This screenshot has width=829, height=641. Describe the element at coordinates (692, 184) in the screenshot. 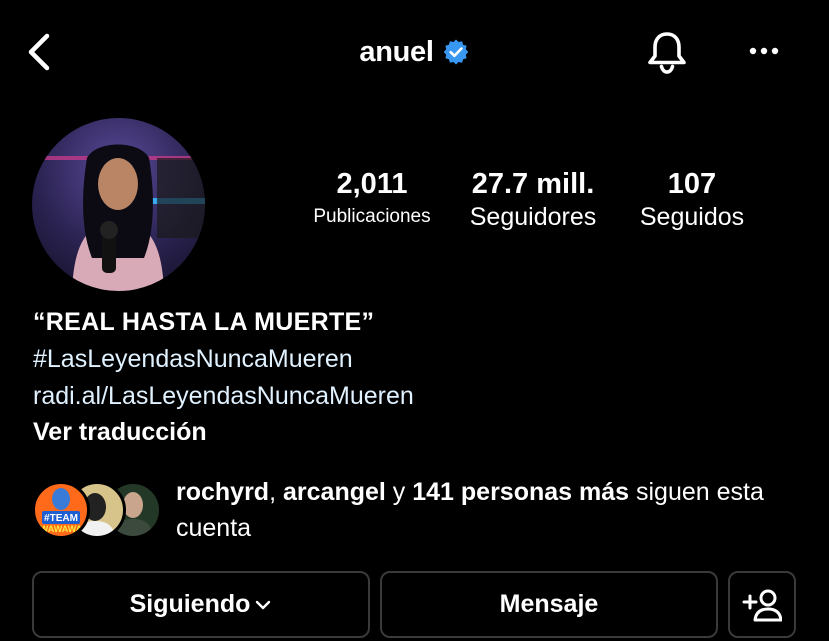

I see `following-count: 107` at that location.